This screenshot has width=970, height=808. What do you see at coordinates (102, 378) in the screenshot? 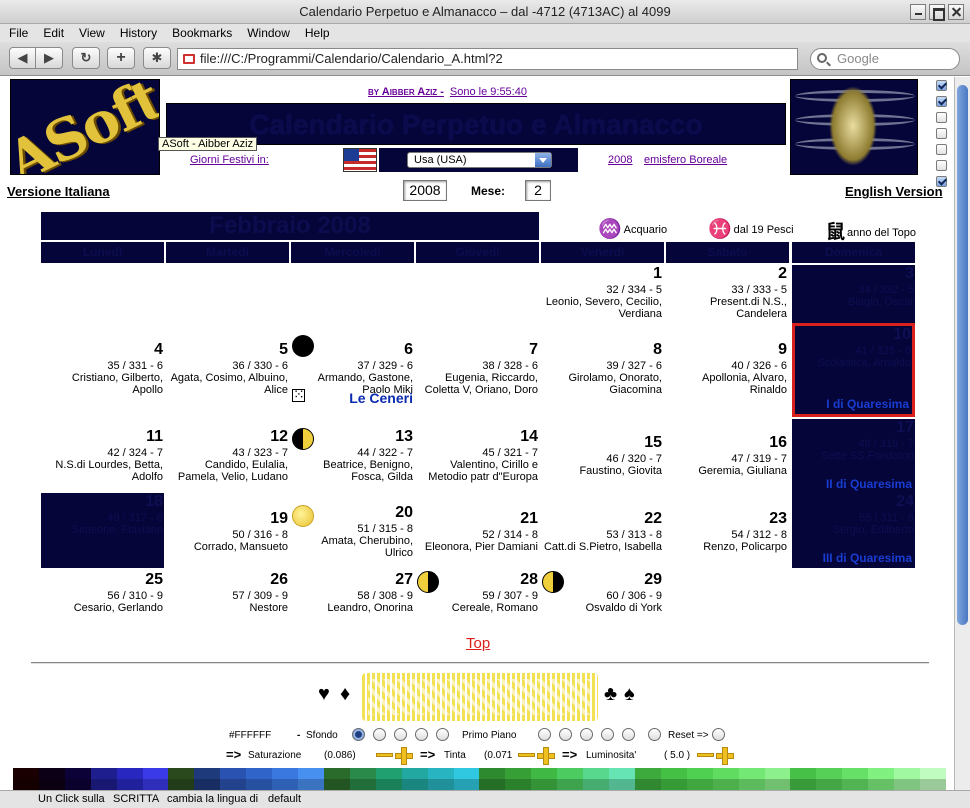
I see `day-cell: 4 35 / 331 - 6 Cristiano, Gilberto, Apollo` at bounding box center [102, 378].